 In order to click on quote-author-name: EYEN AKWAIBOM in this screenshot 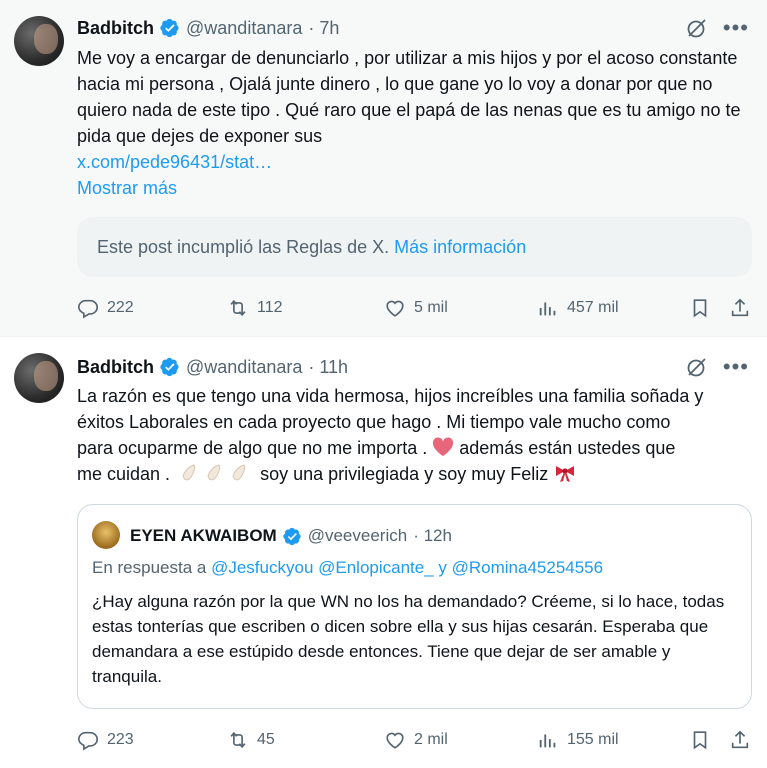, I will do `click(203, 536)`.